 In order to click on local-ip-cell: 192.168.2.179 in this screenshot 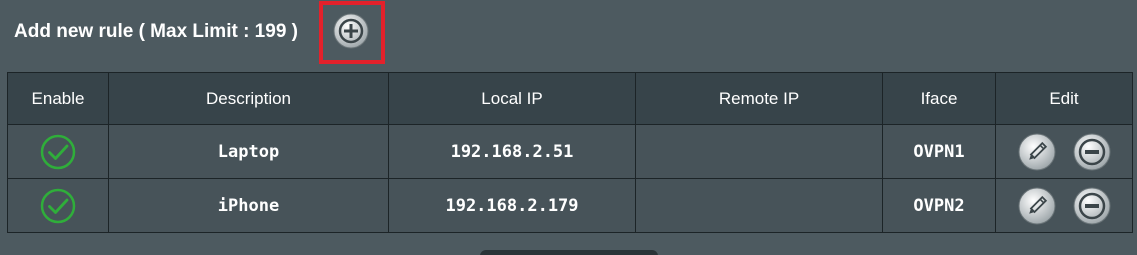, I will do `click(512, 205)`.